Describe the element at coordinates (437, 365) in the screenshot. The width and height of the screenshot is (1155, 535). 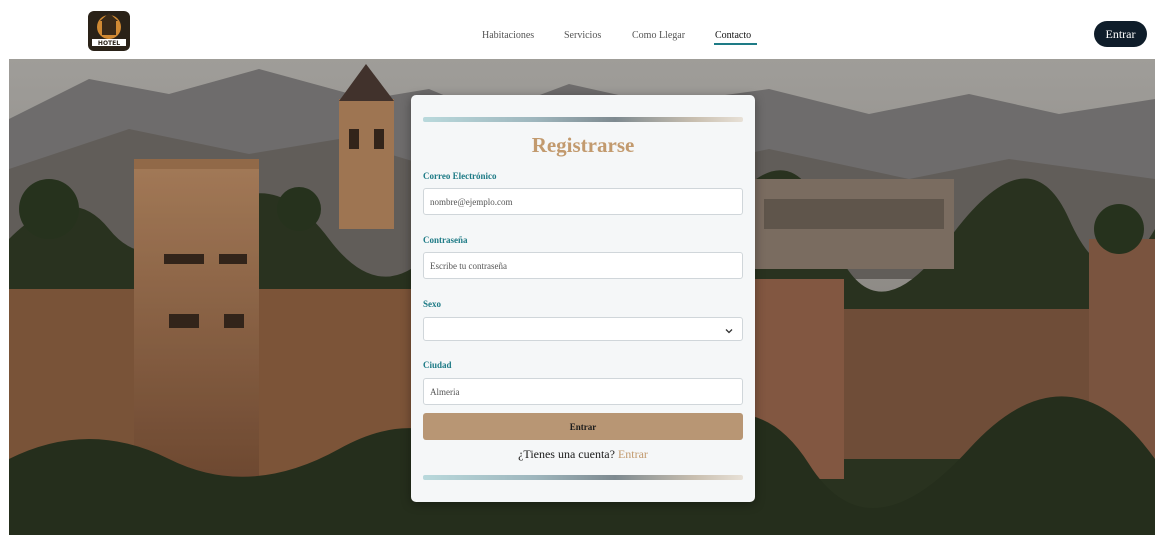
I see `city-label: Ciudad` at that location.